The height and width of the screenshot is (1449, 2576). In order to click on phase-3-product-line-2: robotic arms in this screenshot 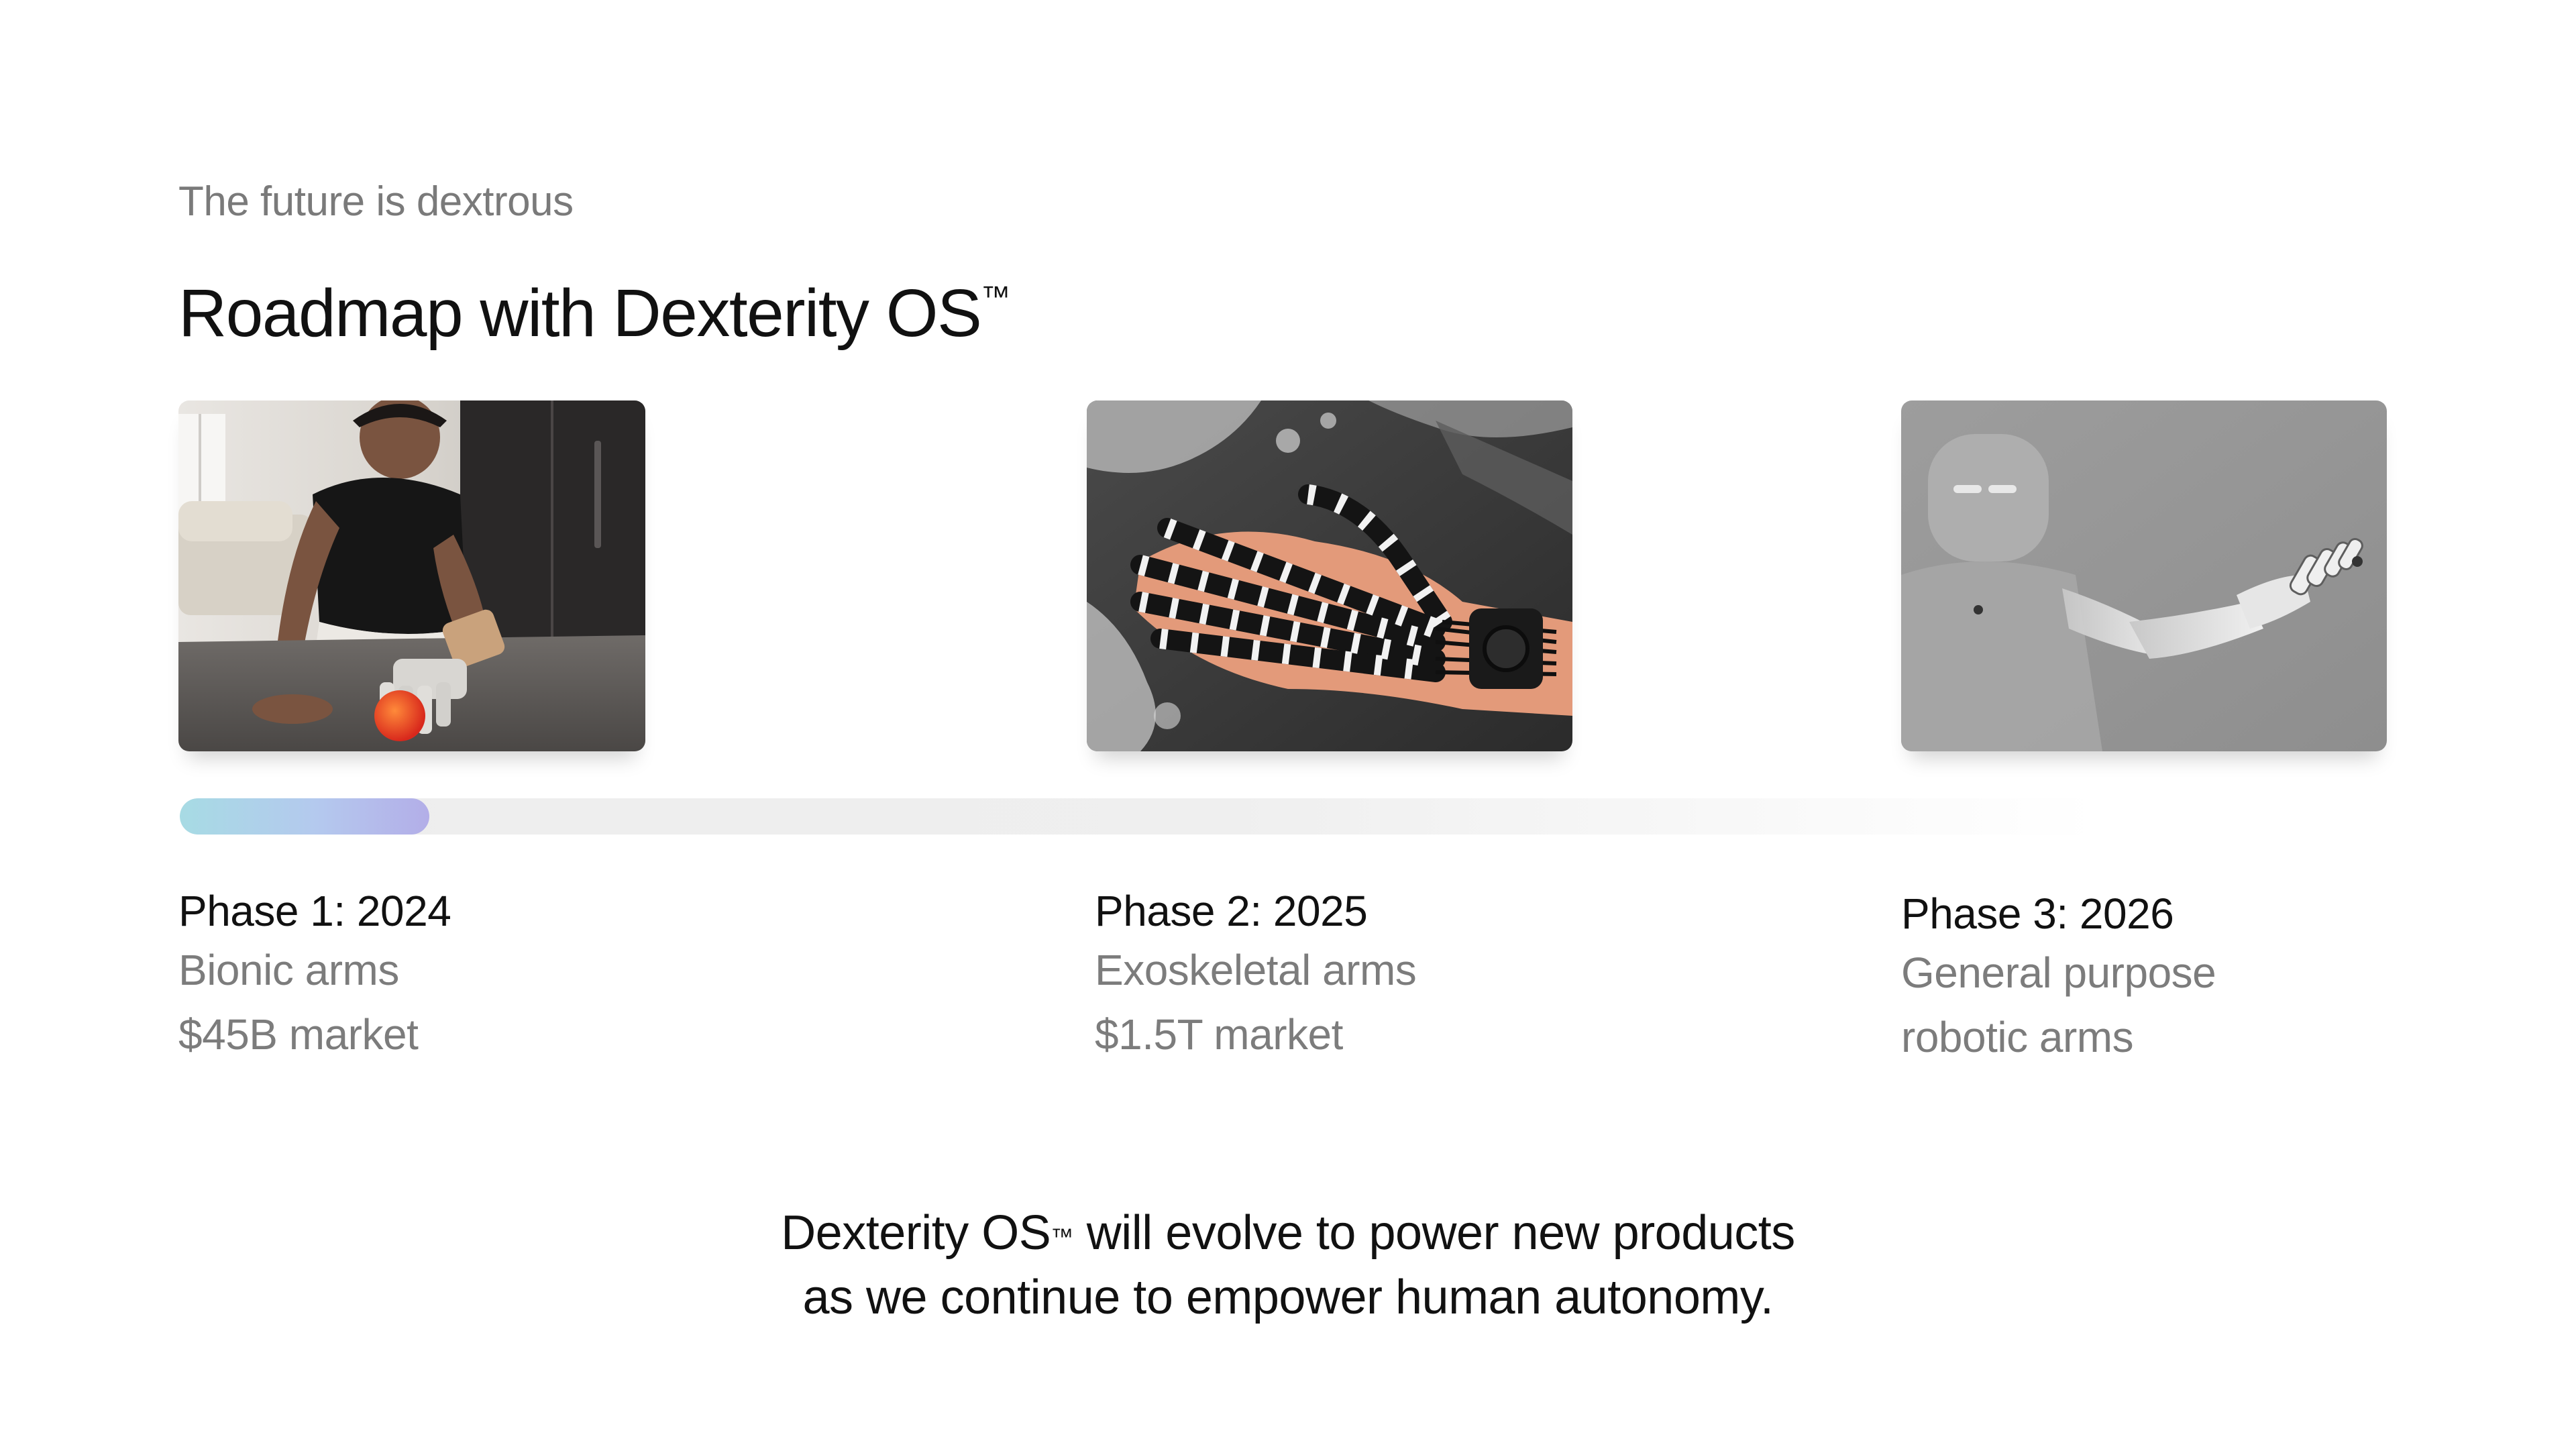, I will do `click(2017, 1037)`.